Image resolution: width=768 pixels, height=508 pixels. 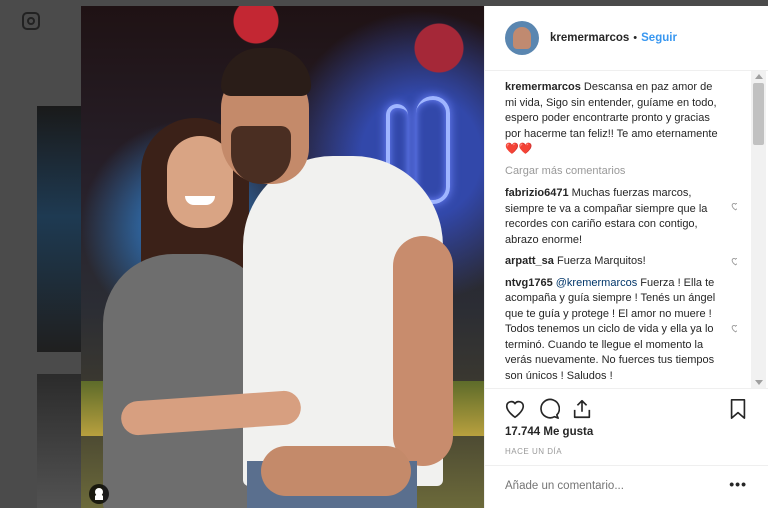 I want to click on instagram-icon, so click(x=31, y=21).